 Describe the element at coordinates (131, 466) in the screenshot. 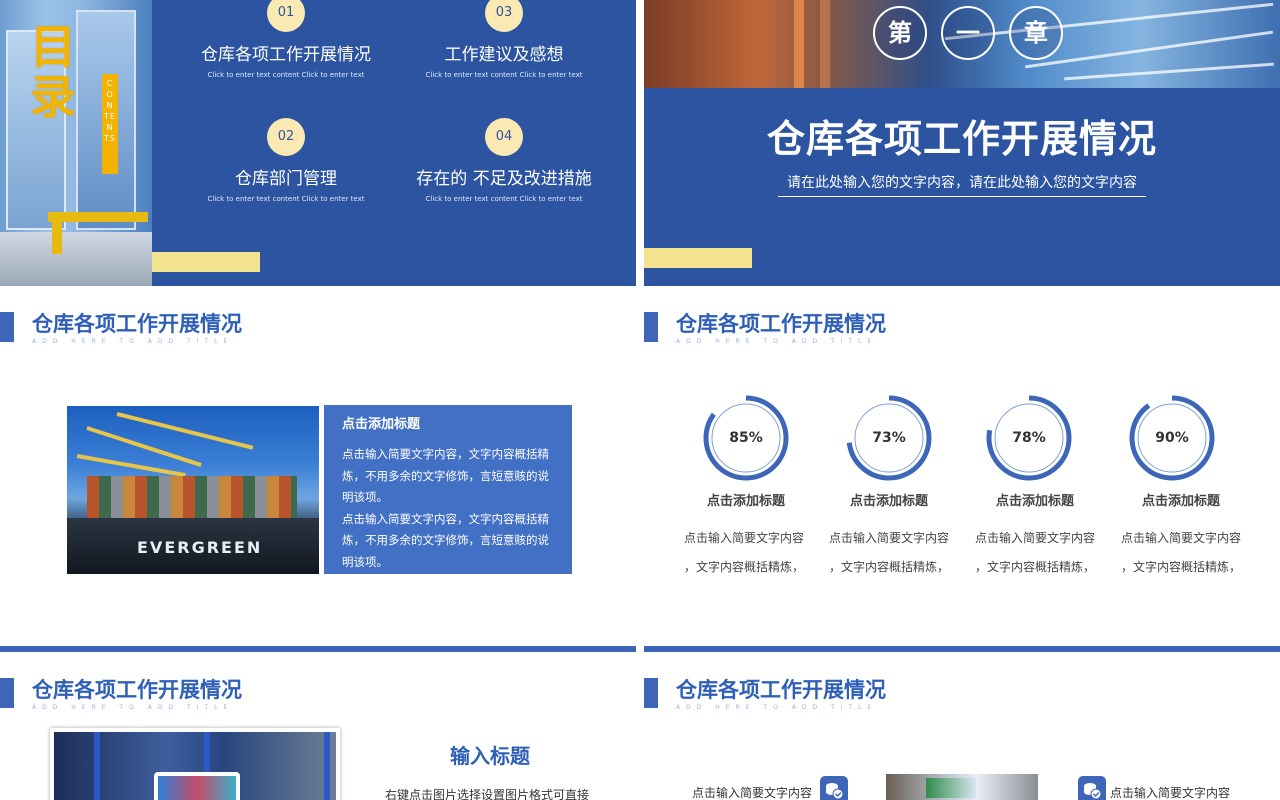

I see `photo-crane` at that location.